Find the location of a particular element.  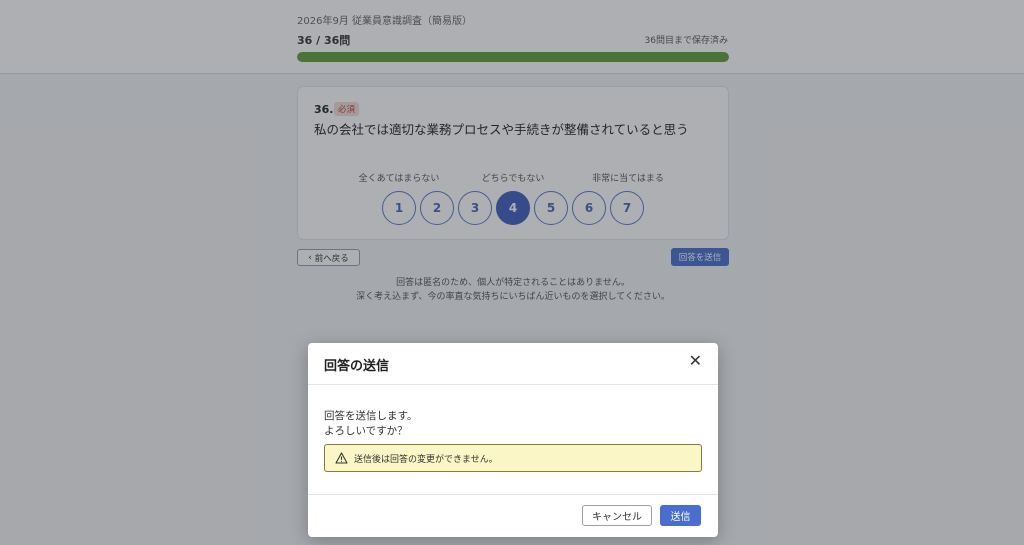

send-button: 送信 is located at coordinates (680, 515).